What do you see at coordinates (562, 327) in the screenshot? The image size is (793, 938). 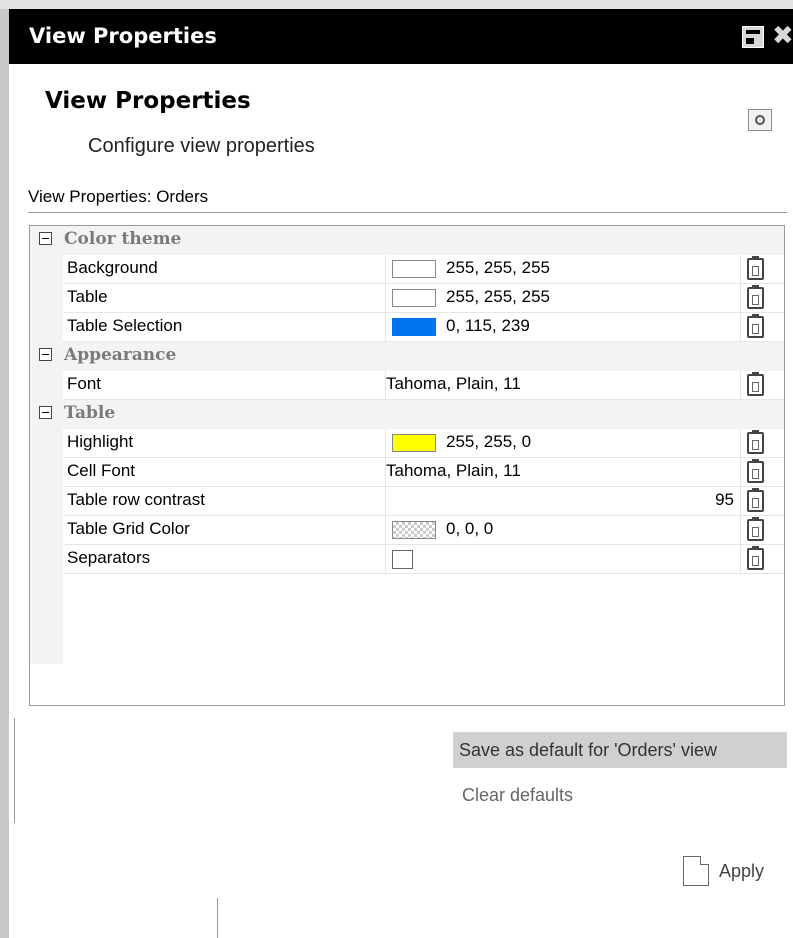 I see `property-value: 0, 115, 239` at bounding box center [562, 327].